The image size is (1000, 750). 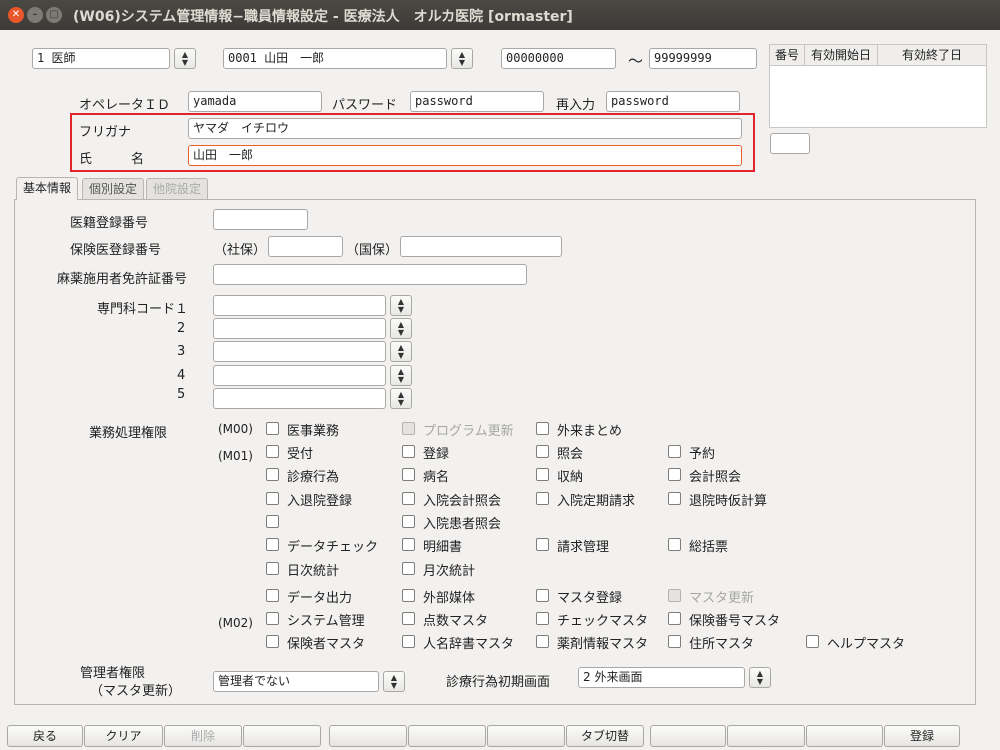 What do you see at coordinates (116, 250) in the screenshot?
I see `insurance-reg-label: 保険医登録番号` at bounding box center [116, 250].